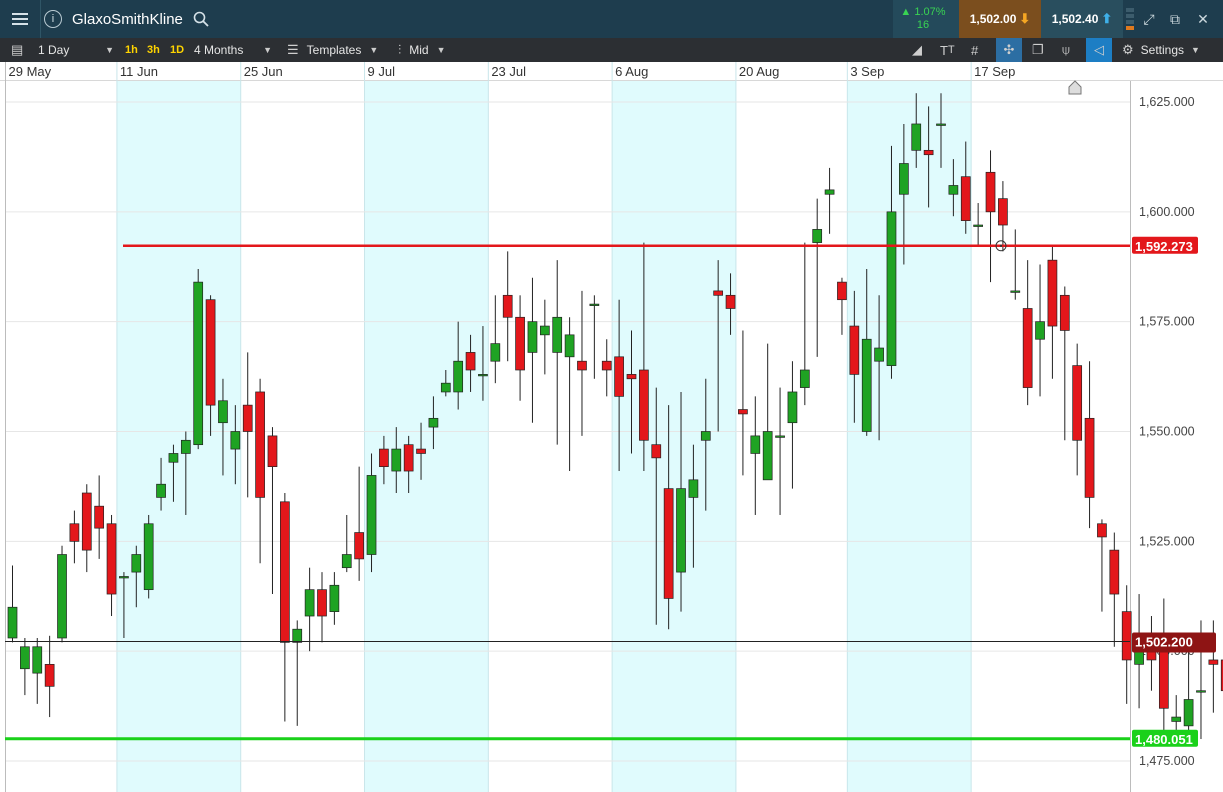 This screenshot has height=792, width=1223. Describe the element at coordinates (974, 50) in the screenshot. I see `grid-icon: #` at that location.